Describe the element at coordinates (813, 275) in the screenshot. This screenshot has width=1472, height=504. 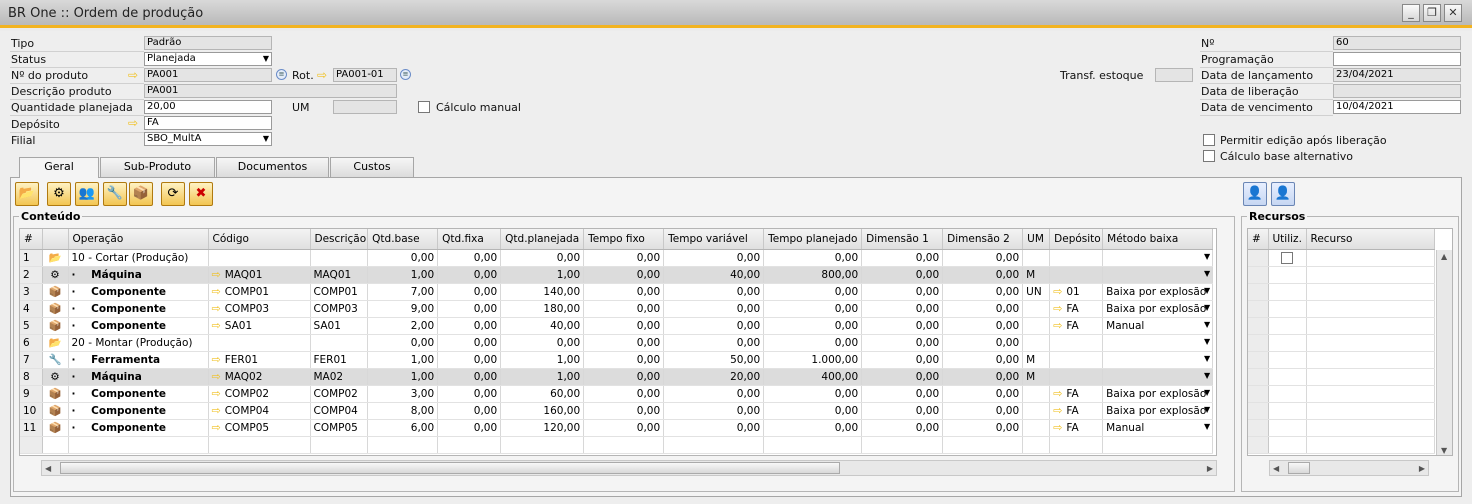
I see `tp-cell: 800,00` at that location.